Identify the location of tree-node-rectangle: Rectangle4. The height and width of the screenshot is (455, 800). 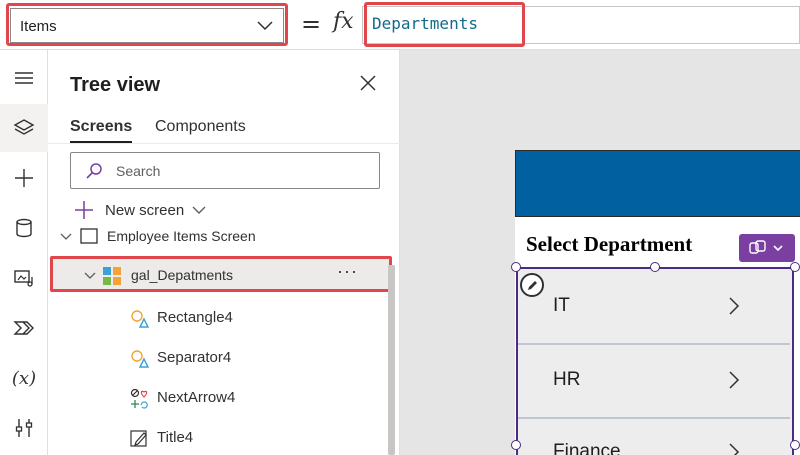
(218, 318).